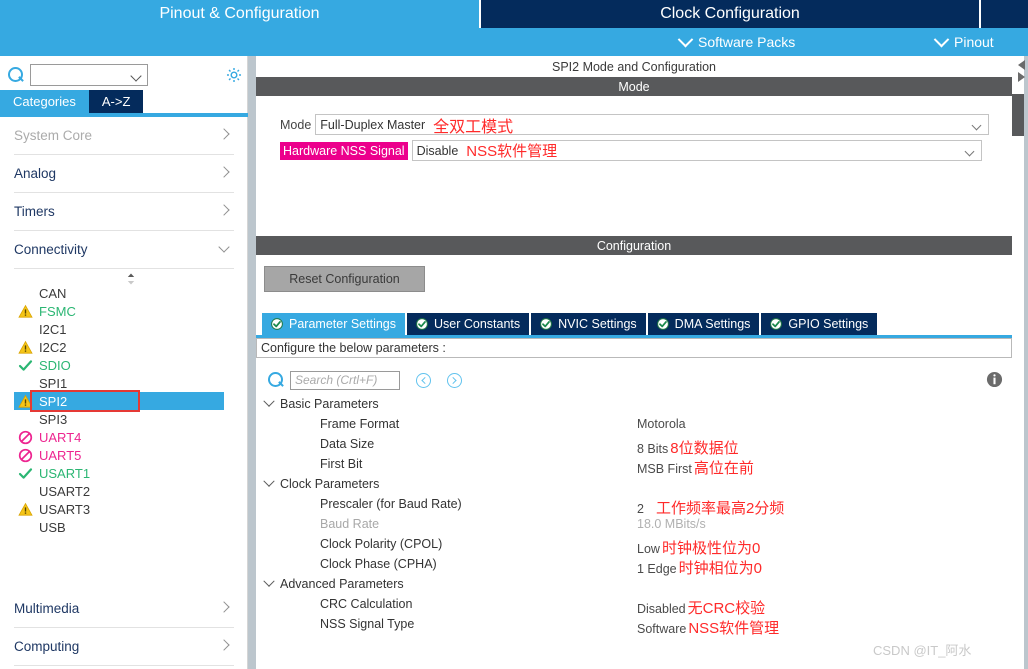 The image size is (1028, 669). What do you see at coordinates (124, 437) in the screenshot?
I see `peripheral-item-uart4: UART4` at bounding box center [124, 437].